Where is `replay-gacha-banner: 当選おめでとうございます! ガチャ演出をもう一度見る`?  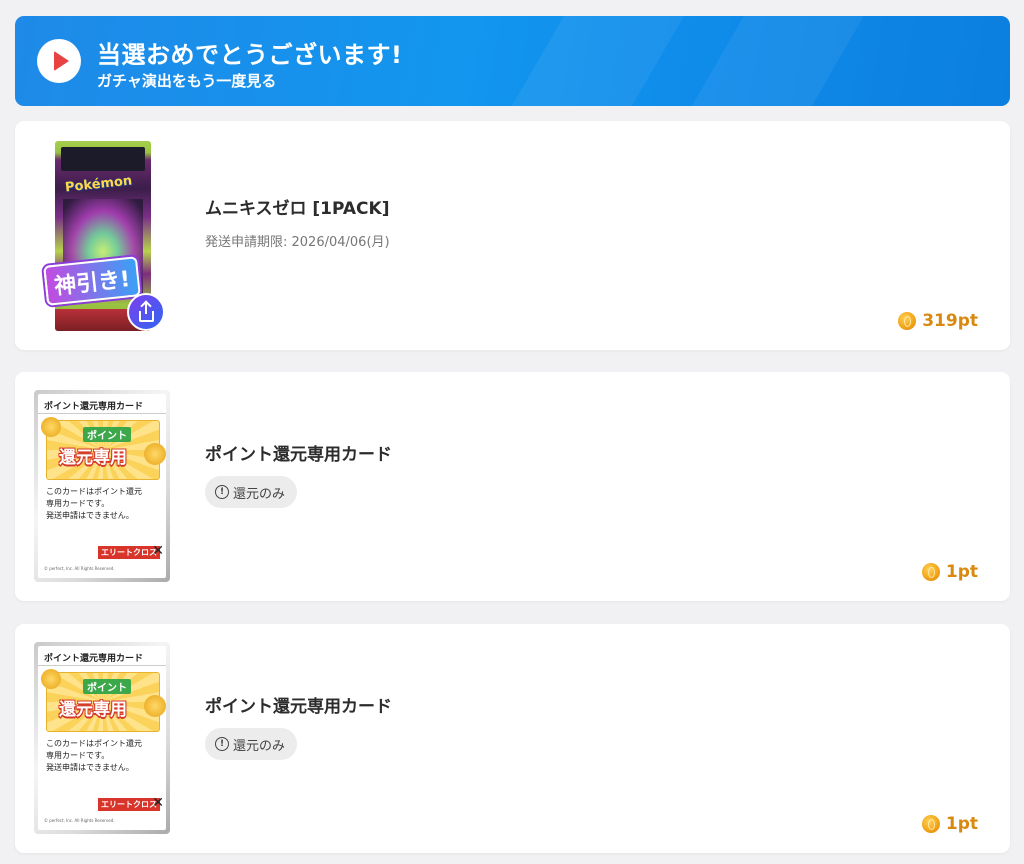
replay-gacha-banner: 当選おめでとうございます! ガチャ演出をもう一度見る is located at coordinates (512, 61).